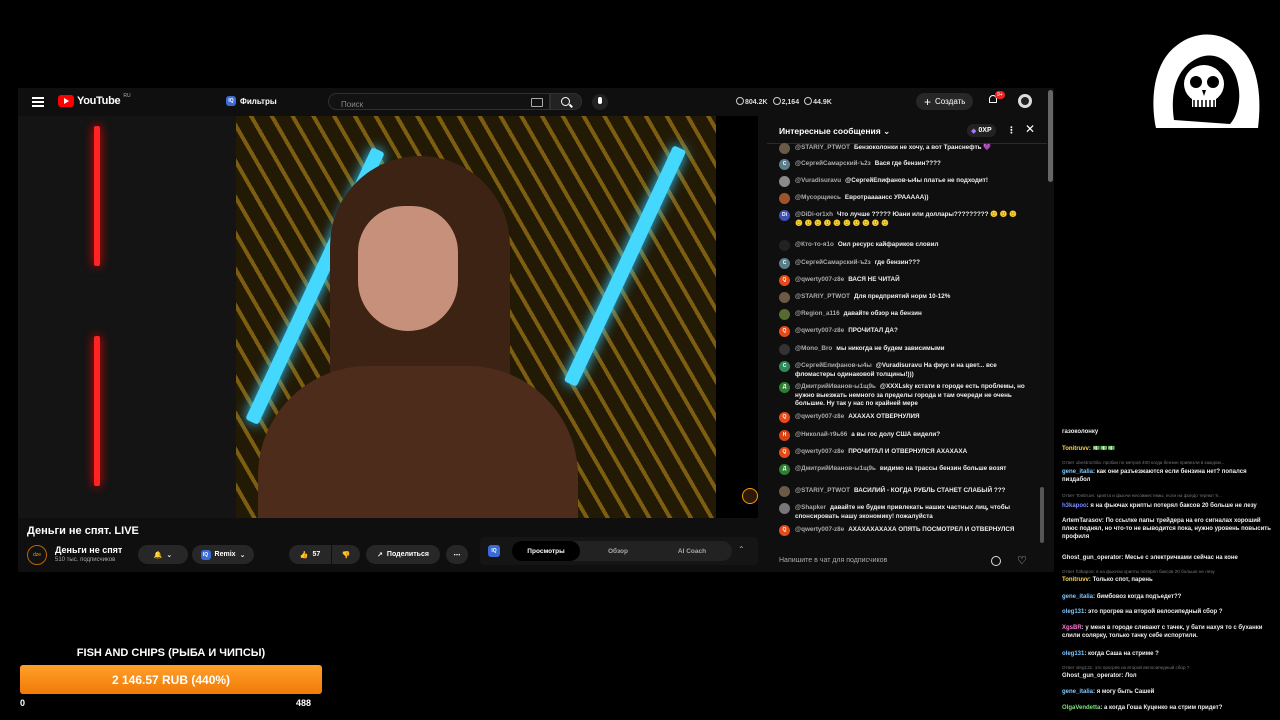 The width and height of the screenshot is (1280, 720). What do you see at coordinates (902, 198) in the screenshot?
I see `chat-message: @Мусорщиесь Евротраааансс УРААААА))` at bounding box center [902, 198].